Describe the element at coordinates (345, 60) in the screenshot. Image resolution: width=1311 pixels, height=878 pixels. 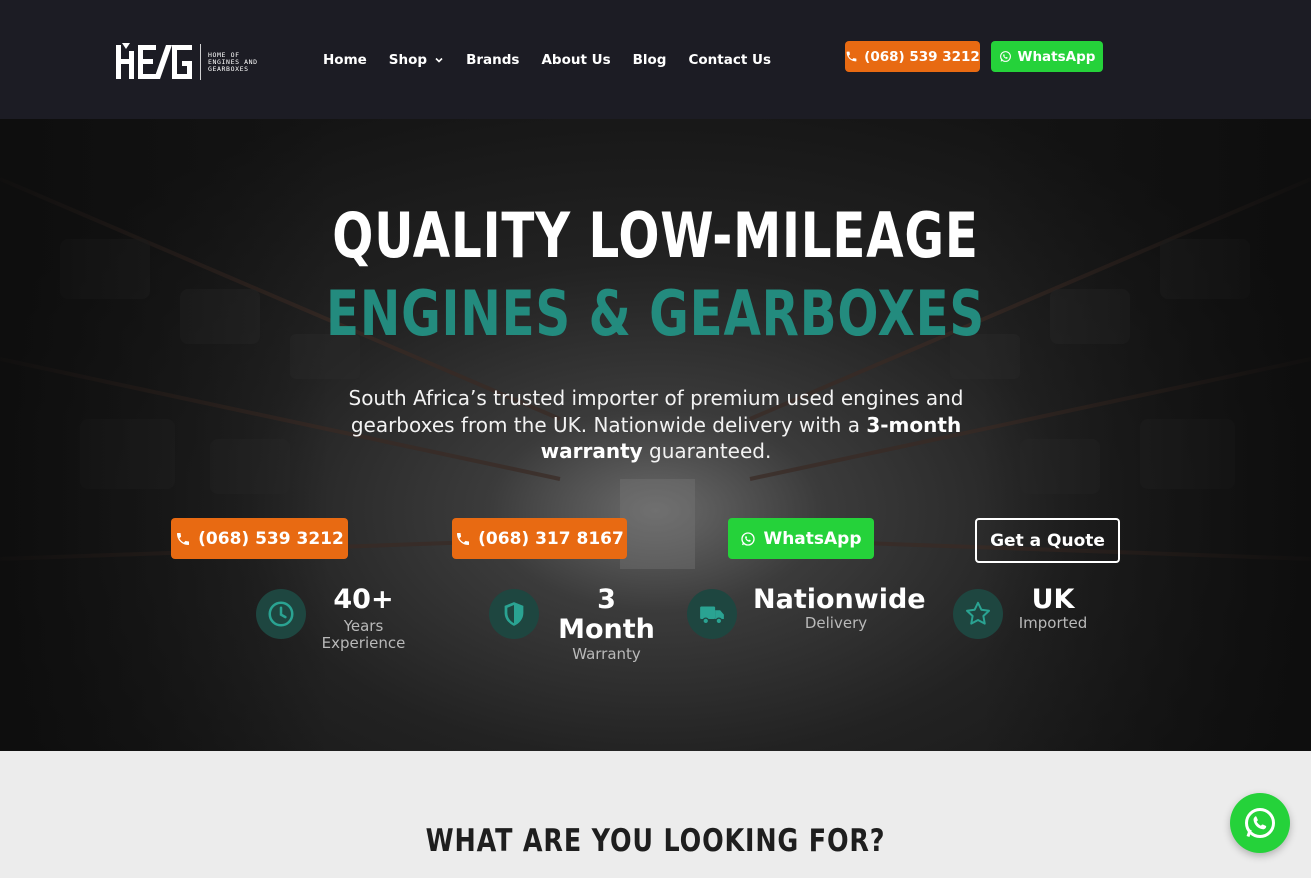
I see `nav-home: Home` at that location.